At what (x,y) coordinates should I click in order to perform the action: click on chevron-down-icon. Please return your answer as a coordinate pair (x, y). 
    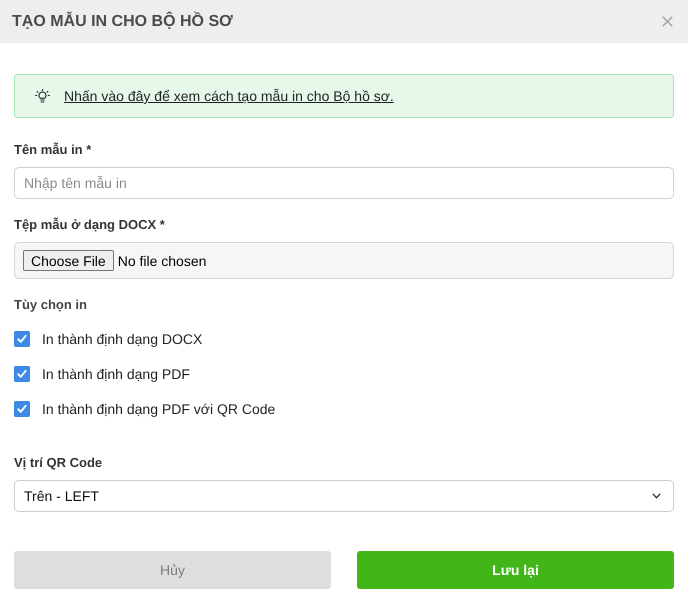
    Looking at the image, I should click on (656, 496).